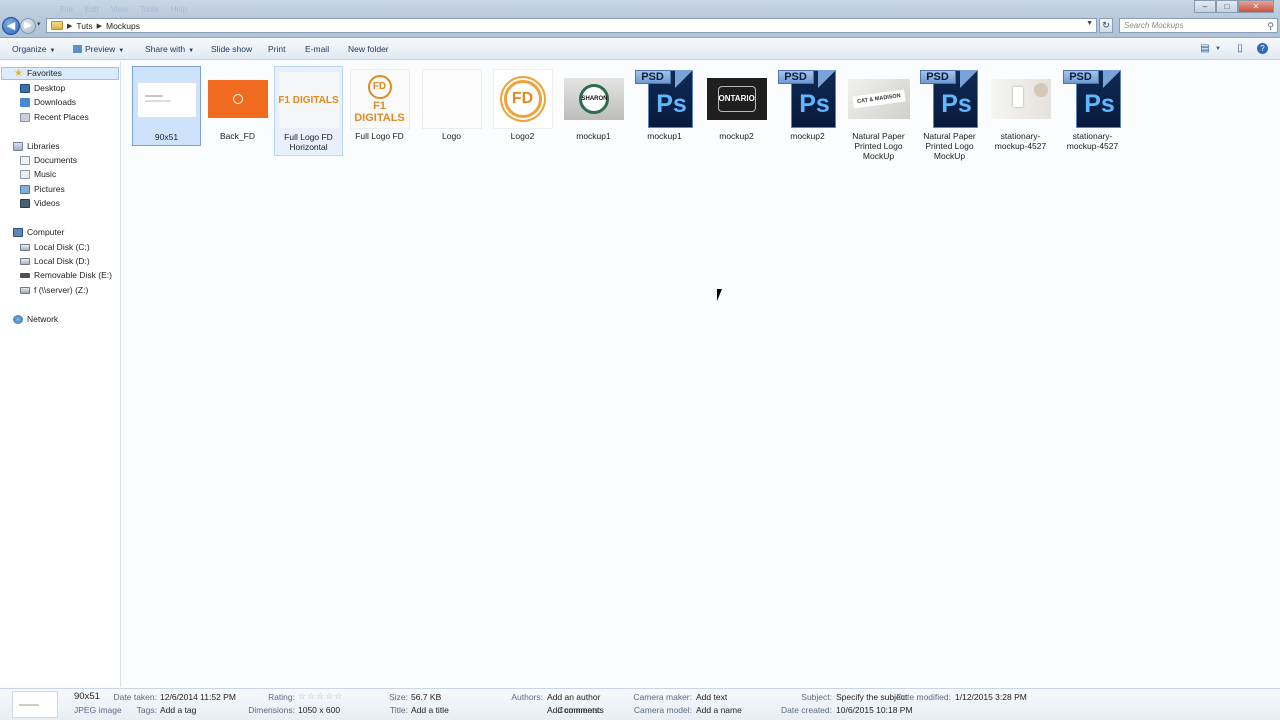 The image size is (1280, 720). What do you see at coordinates (25, 160) in the screenshot?
I see `documents-icon` at bounding box center [25, 160].